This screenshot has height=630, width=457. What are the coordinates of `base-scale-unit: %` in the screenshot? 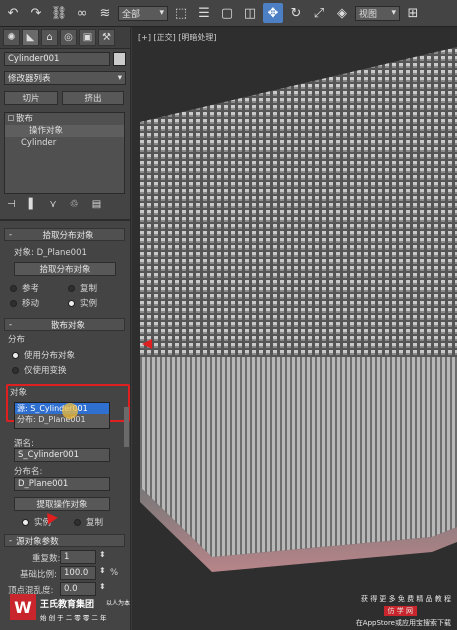 It's located at (114, 573).